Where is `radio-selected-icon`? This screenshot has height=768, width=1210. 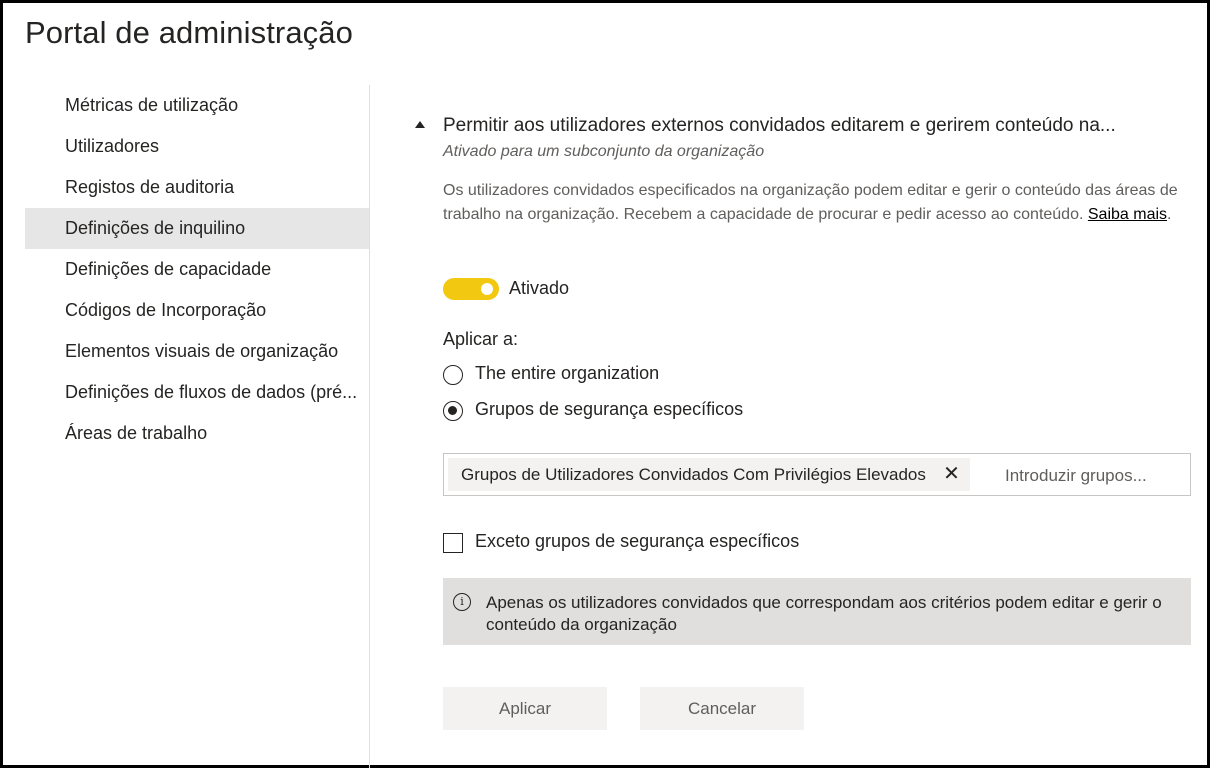 radio-selected-icon is located at coordinates (453, 411).